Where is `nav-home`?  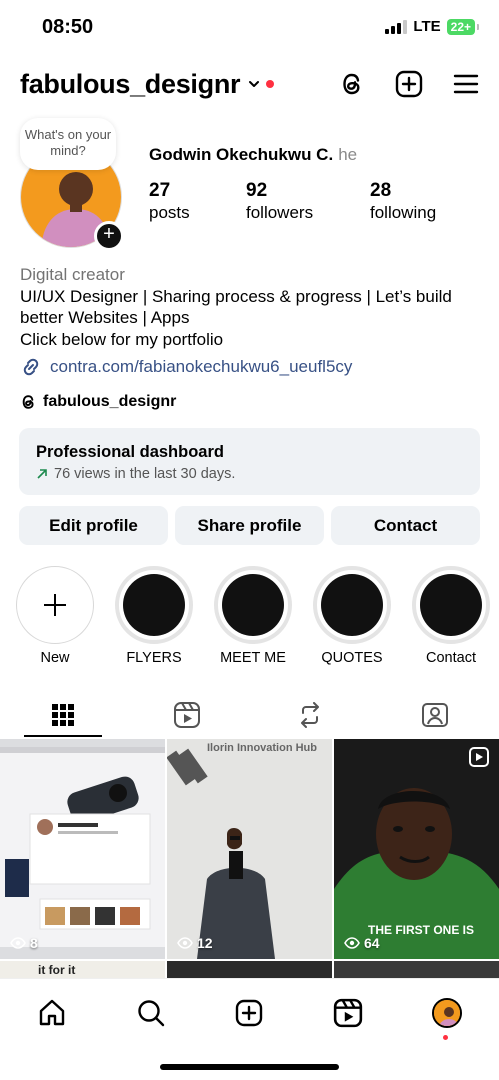
nav-home is located at coordinates (52, 1013).